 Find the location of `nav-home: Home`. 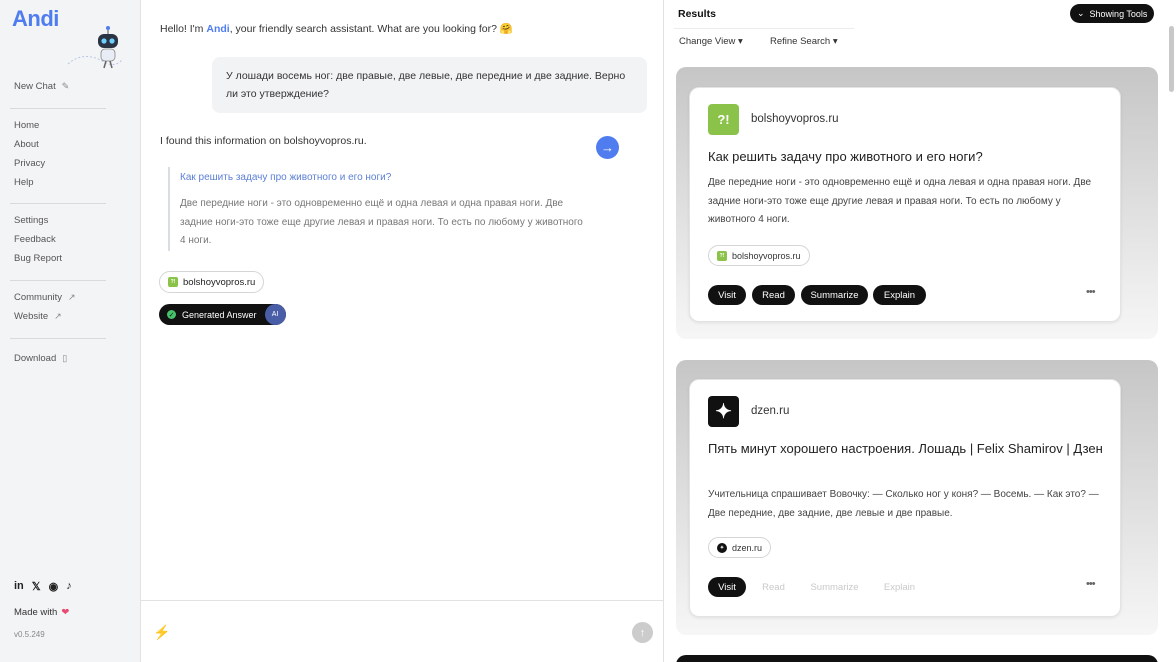

nav-home: Home is located at coordinates (26, 125).